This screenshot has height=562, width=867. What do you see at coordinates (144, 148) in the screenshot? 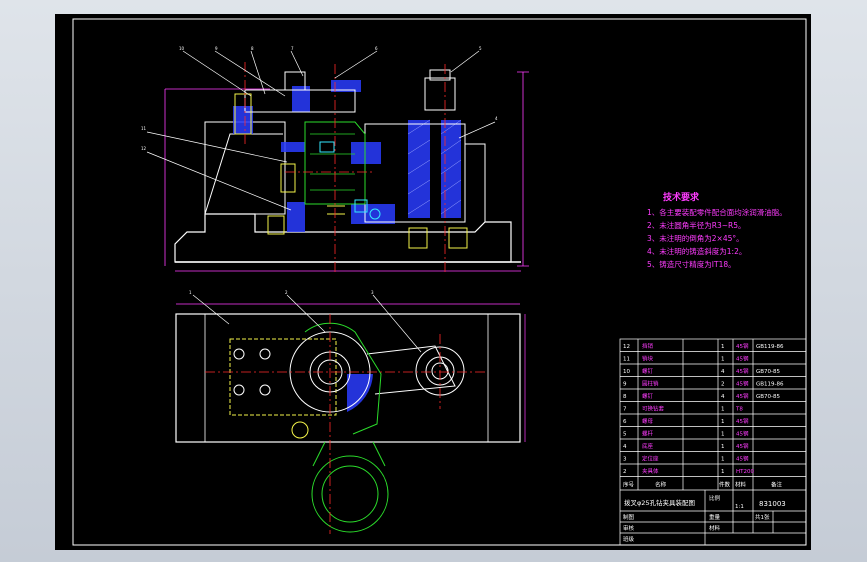
I see `svg-text: 12` at bounding box center [144, 148].